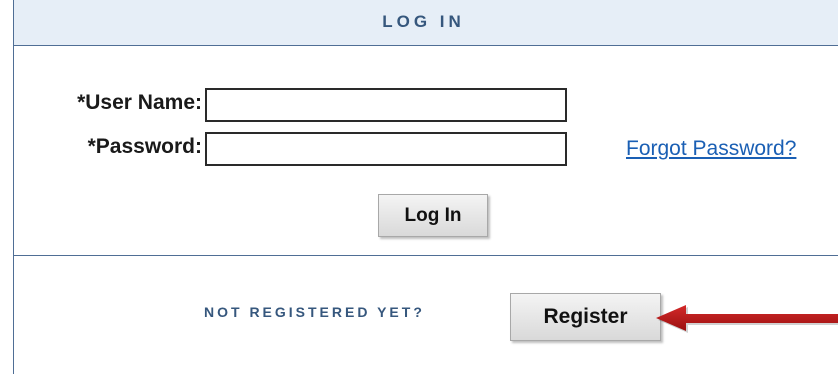  What do you see at coordinates (386, 149) in the screenshot?
I see `password-input` at bounding box center [386, 149].